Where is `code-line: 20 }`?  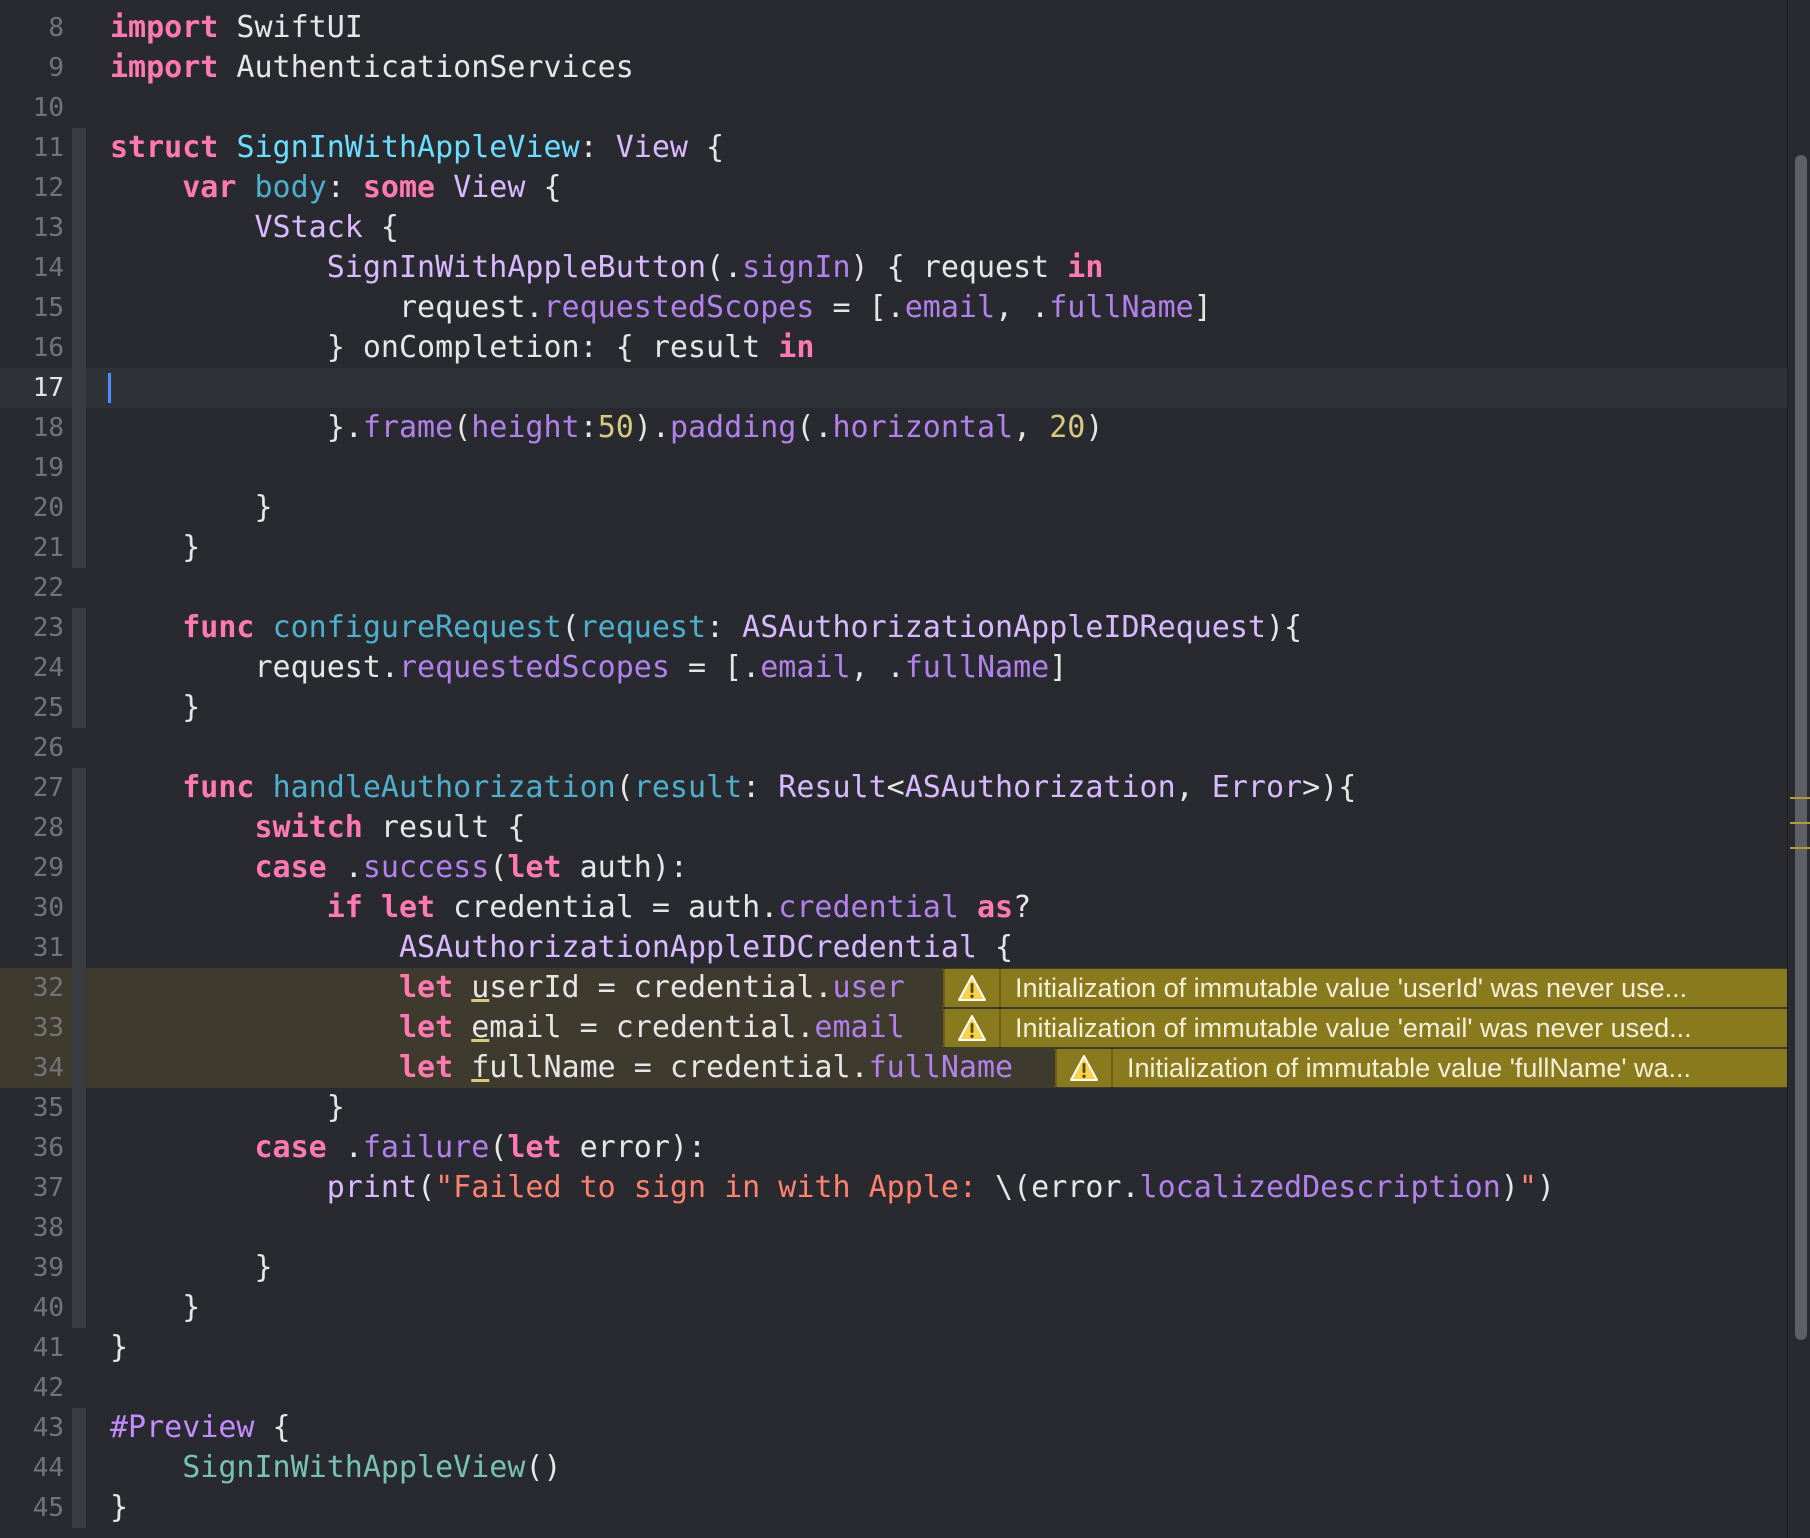
code-line: 20 } is located at coordinates (893, 508).